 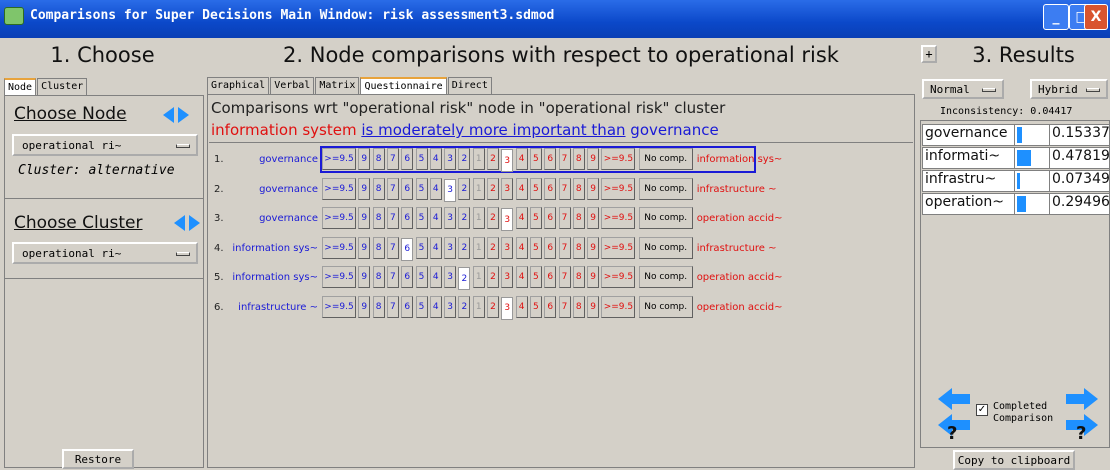 What do you see at coordinates (1096, 17) in the screenshot?
I see `close-button: X` at bounding box center [1096, 17].